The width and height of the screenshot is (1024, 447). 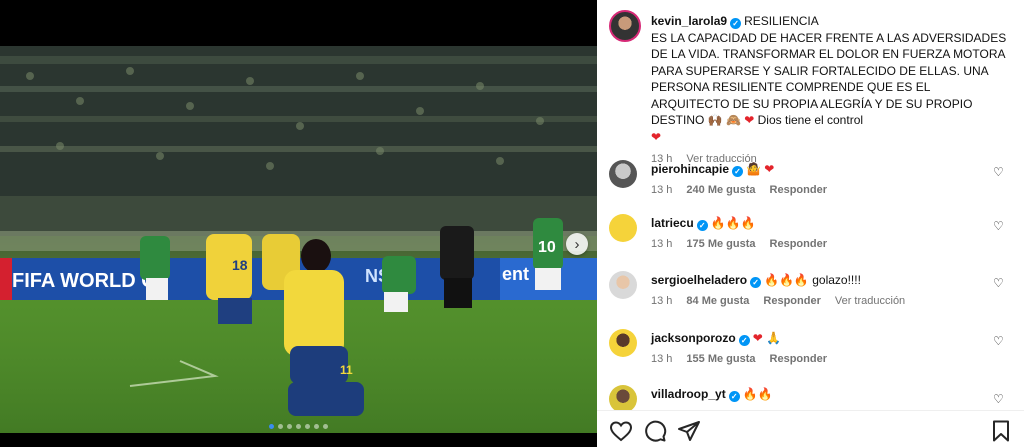 What do you see at coordinates (515, 274) in the screenshot?
I see `banner-text-3: ent` at bounding box center [515, 274].